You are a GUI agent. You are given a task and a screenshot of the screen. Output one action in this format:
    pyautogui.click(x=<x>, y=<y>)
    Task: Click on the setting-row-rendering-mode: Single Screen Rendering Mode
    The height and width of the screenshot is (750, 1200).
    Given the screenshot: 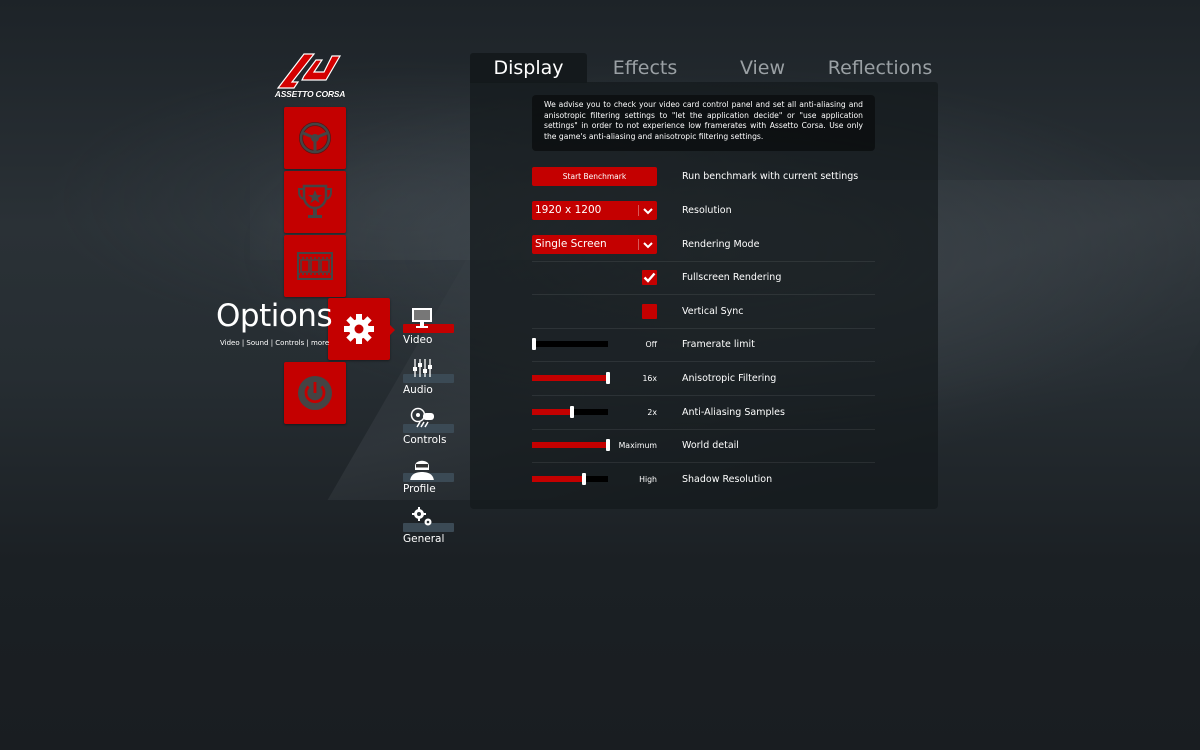 What is the action you would take?
    pyautogui.click(x=703, y=245)
    